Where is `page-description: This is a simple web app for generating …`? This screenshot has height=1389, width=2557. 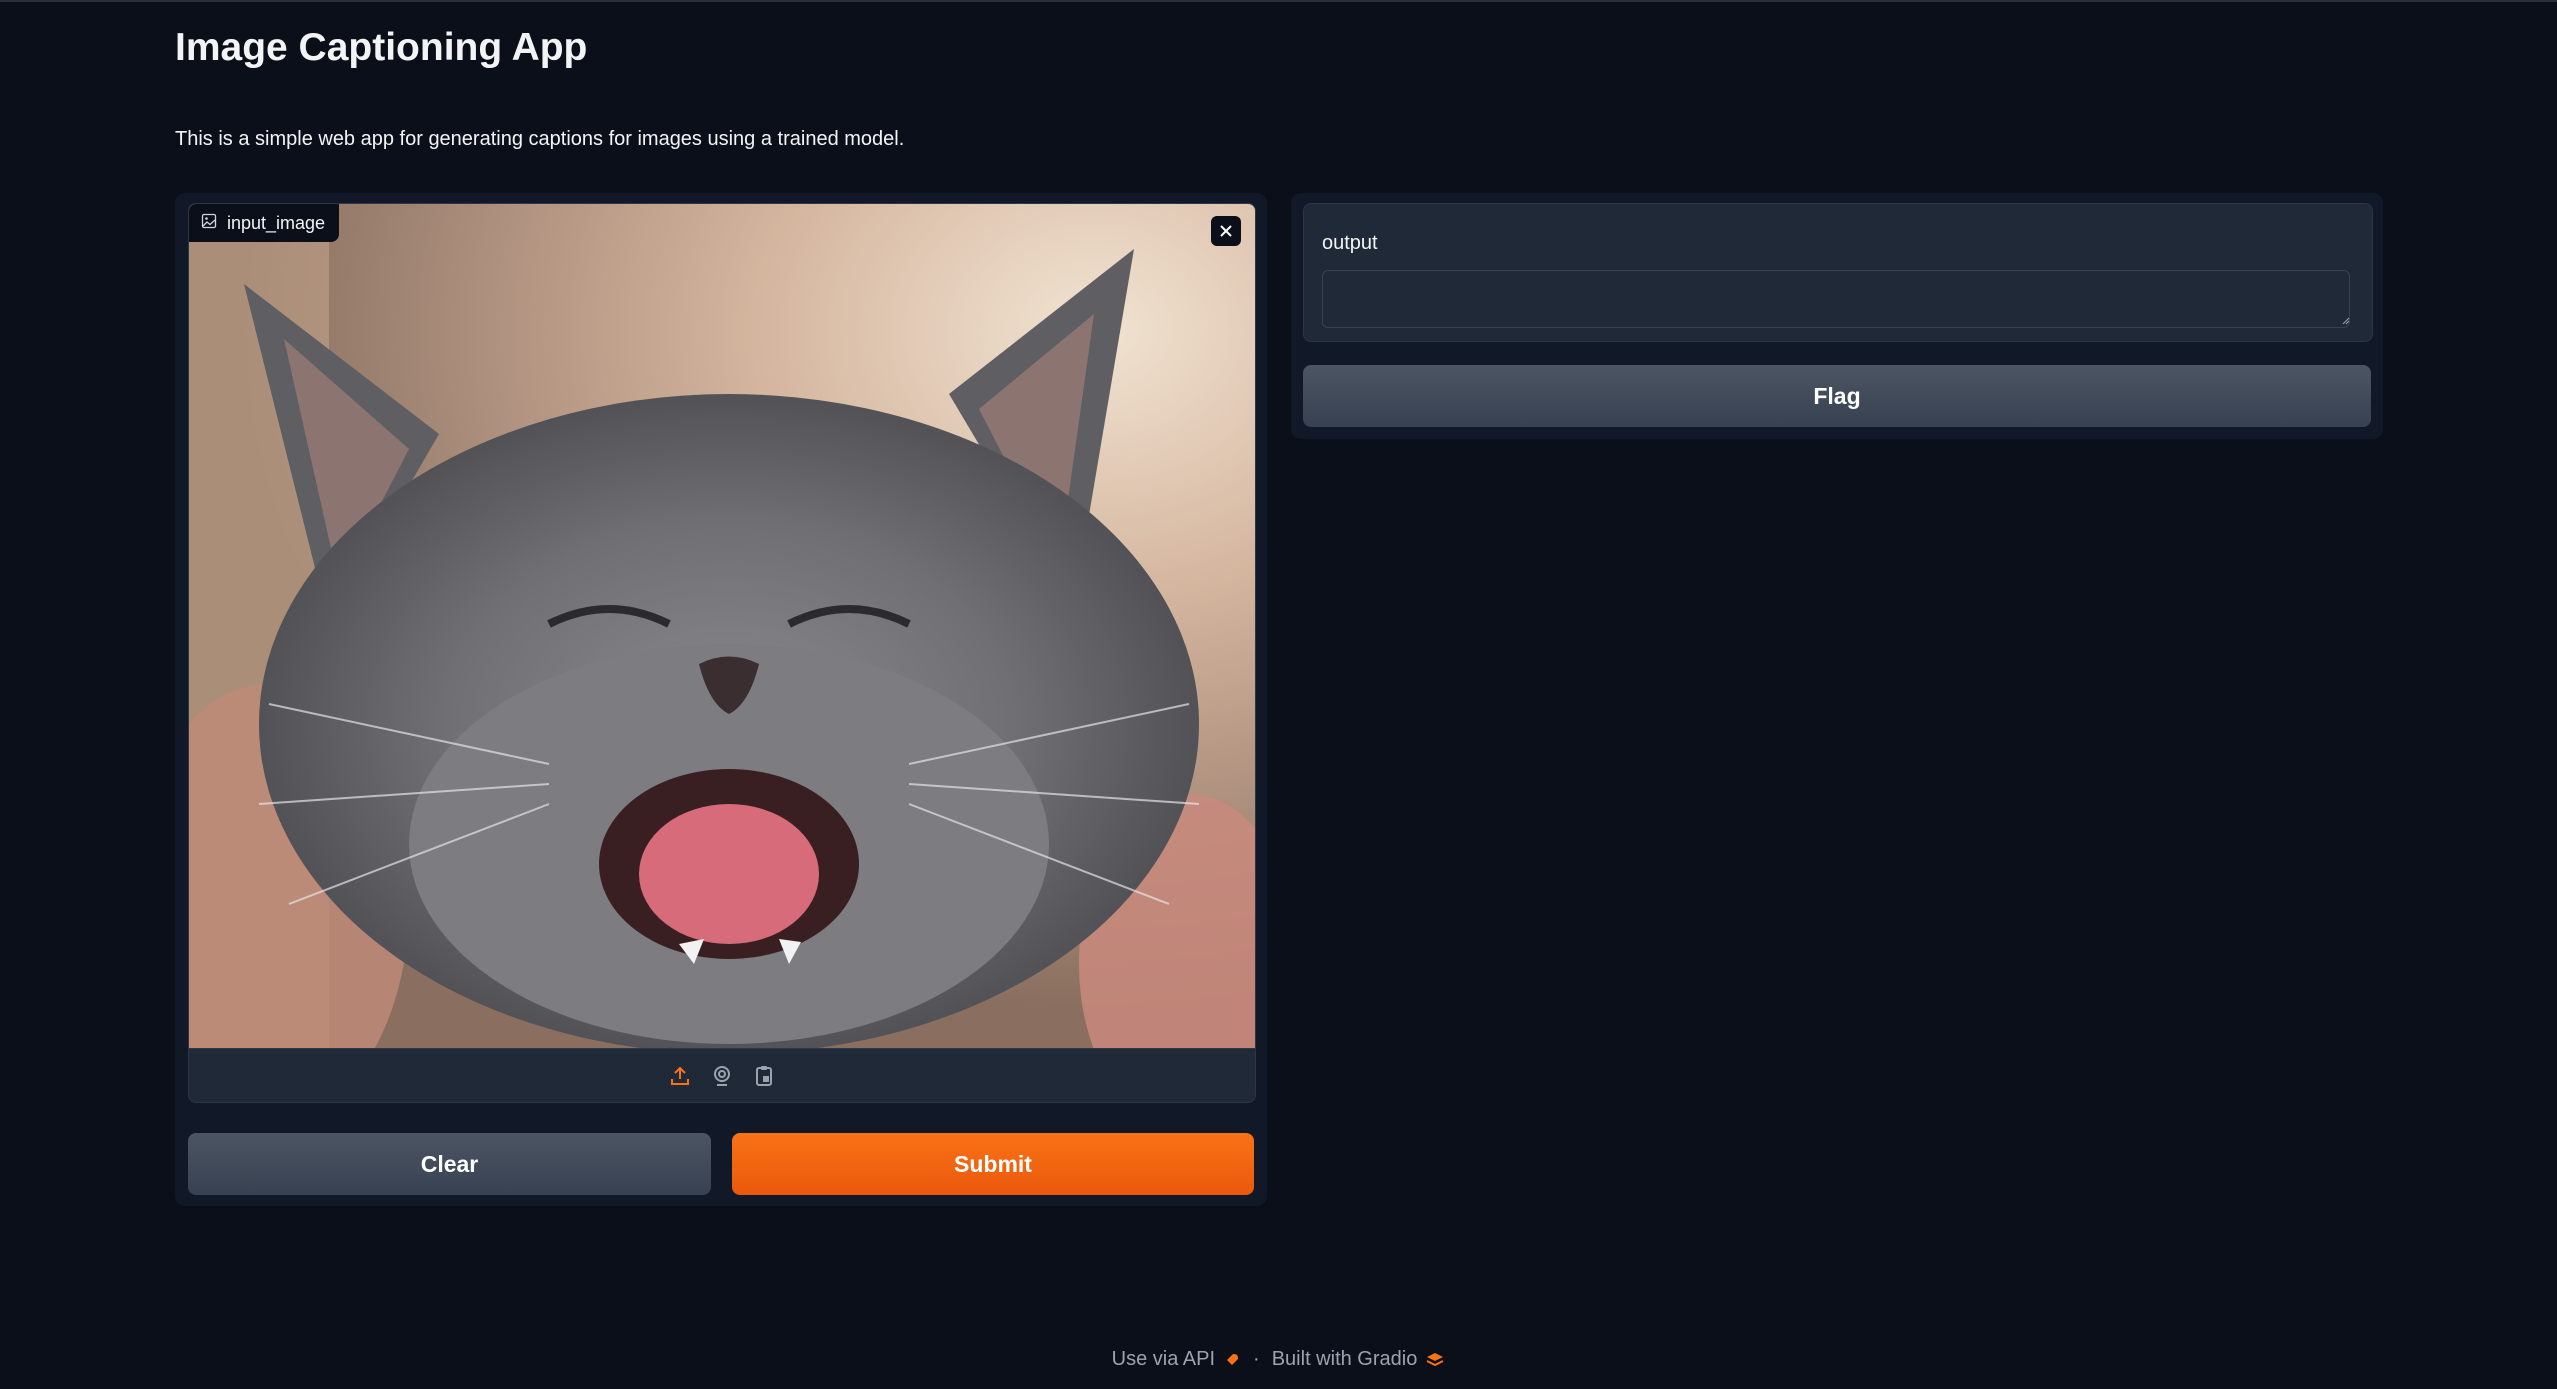
page-description: This is a simple web app for generating … is located at coordinates (540, 139).